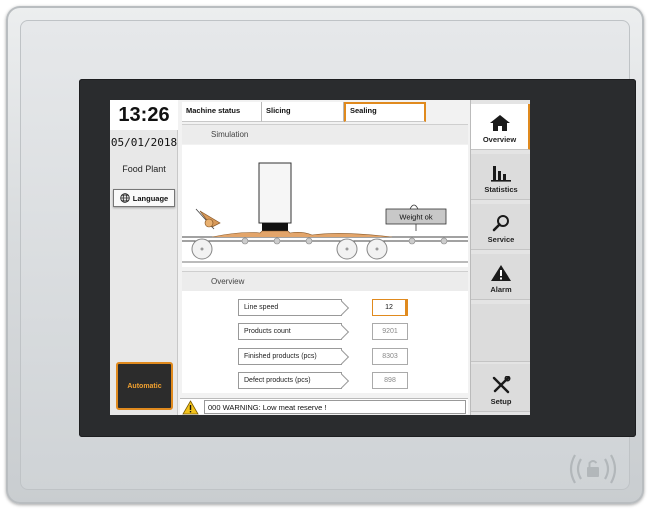 The height and width of the screenshot is (512, 650). What do you see at coordinates (501, 289) in the screenshot?
I see `nav-alarm-label: Alarm` at bounding box center [501, 289].